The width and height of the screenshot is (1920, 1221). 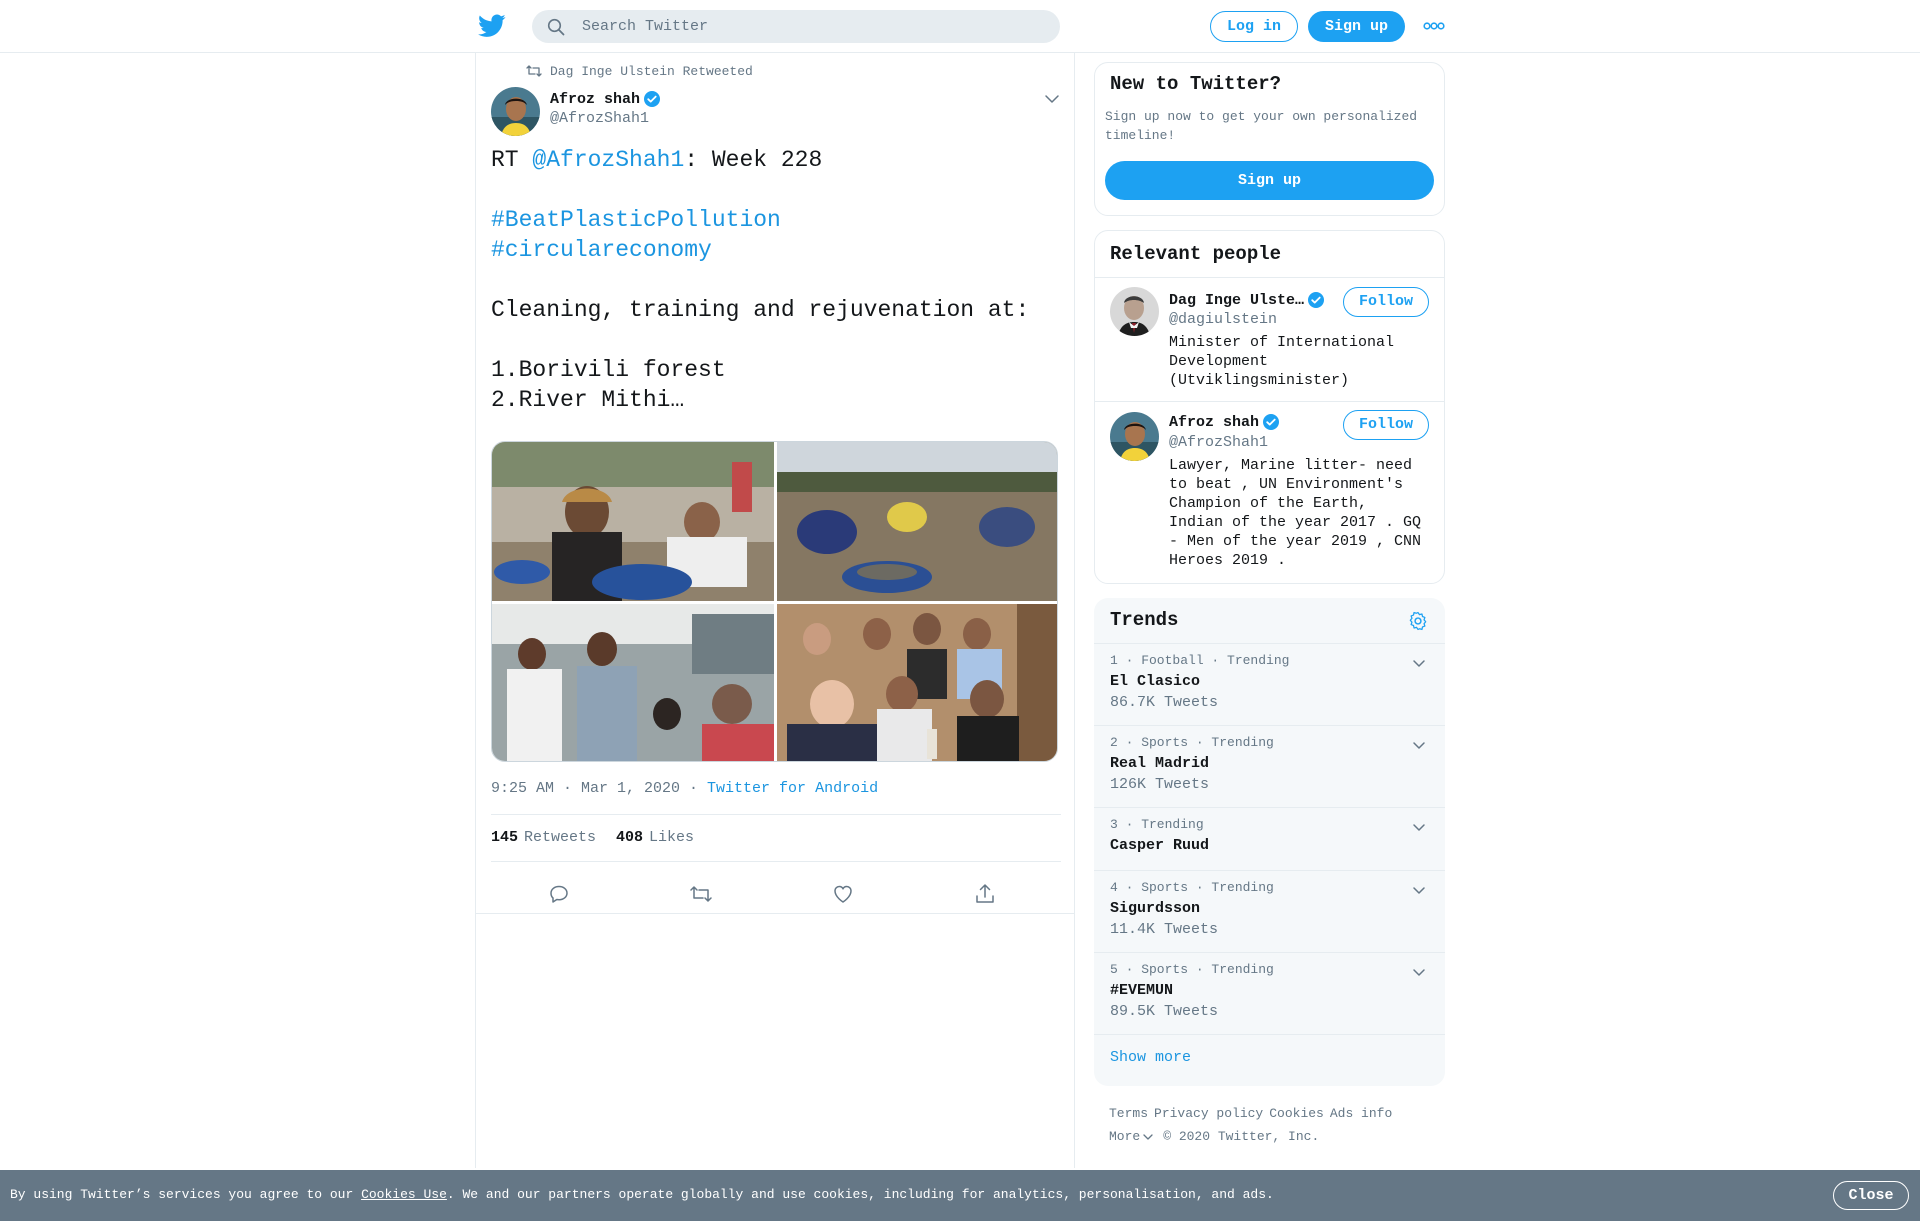 I want to click on settings-gear-icon, so click(x=1418, y=621).